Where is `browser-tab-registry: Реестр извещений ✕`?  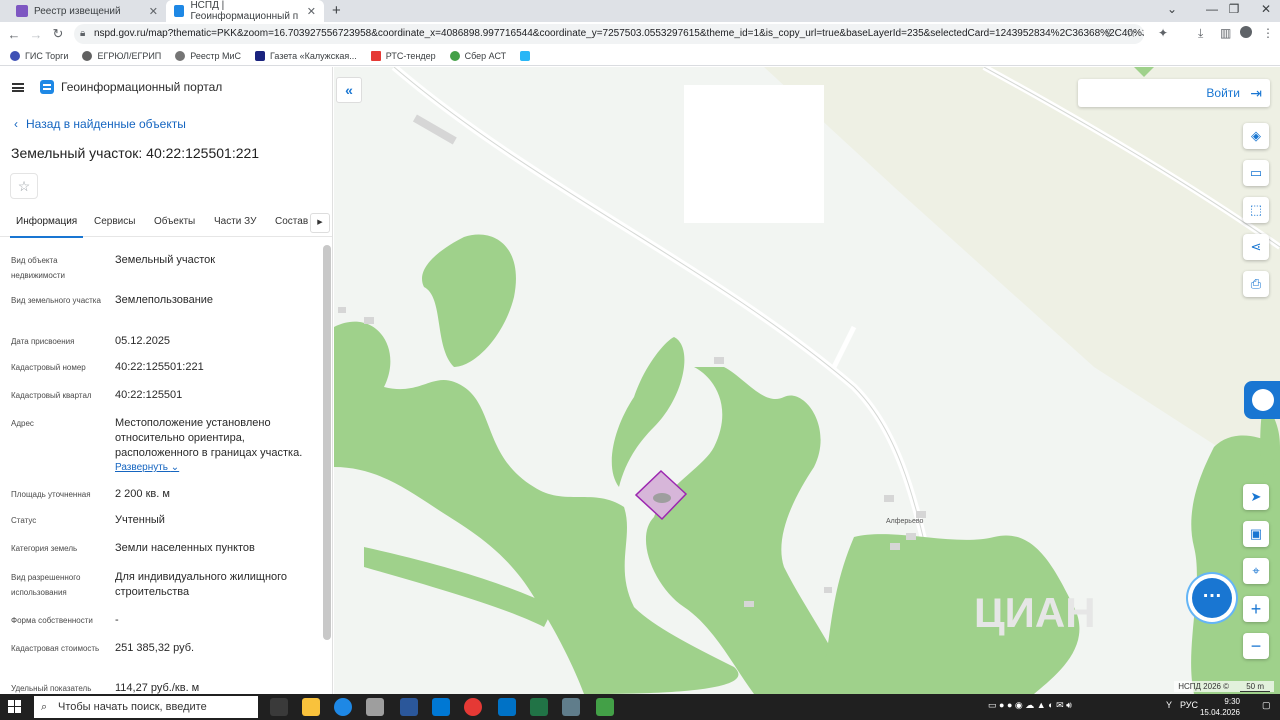 browser-tab-registry: Реестр извещений ✕ is located at coordinates (87, 11).